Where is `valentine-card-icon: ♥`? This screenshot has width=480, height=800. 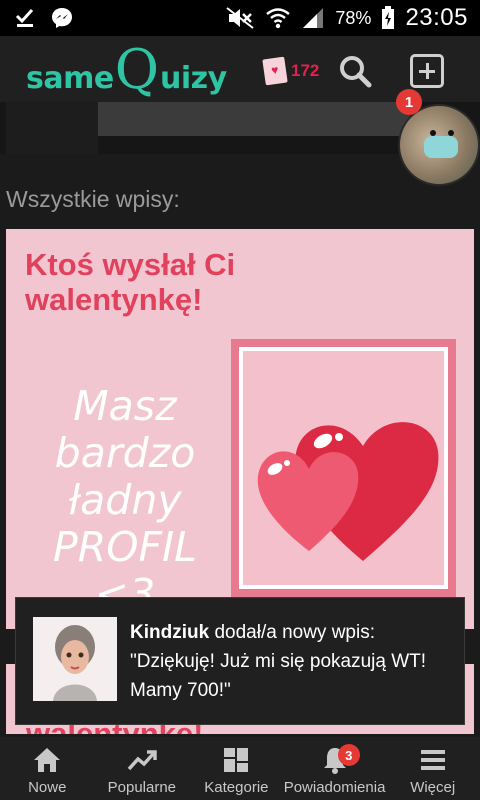
valentine-card-icon: ♥ is located at coordinates (275, 71).